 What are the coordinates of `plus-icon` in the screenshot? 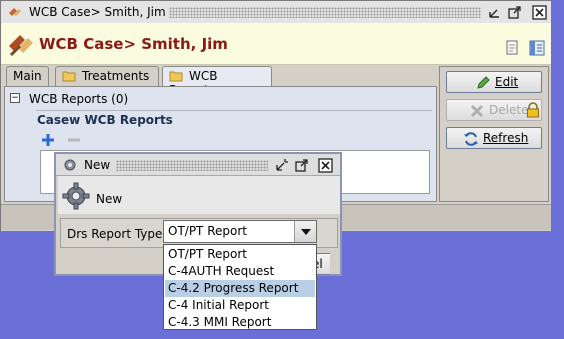 It's located at (48, 140).